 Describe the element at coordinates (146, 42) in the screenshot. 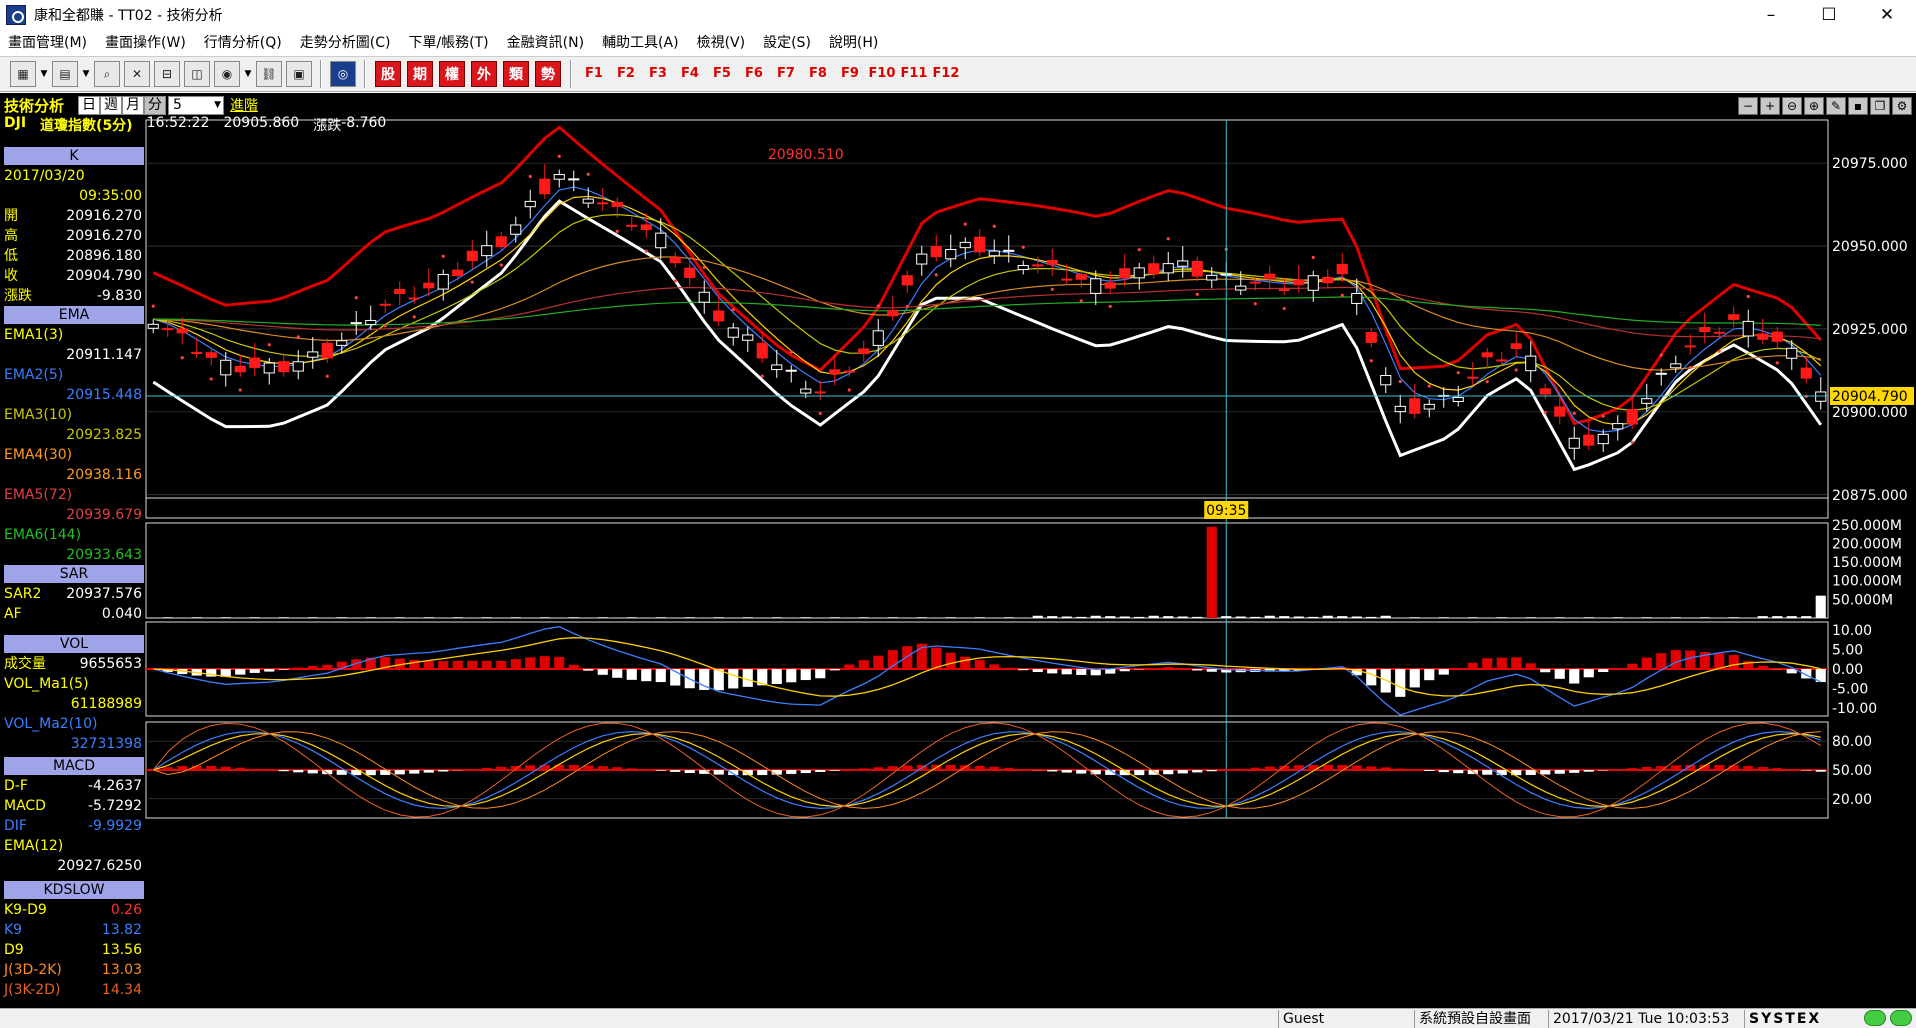

I see `menu-screen-operate: 畫面操作(W)` at that location.